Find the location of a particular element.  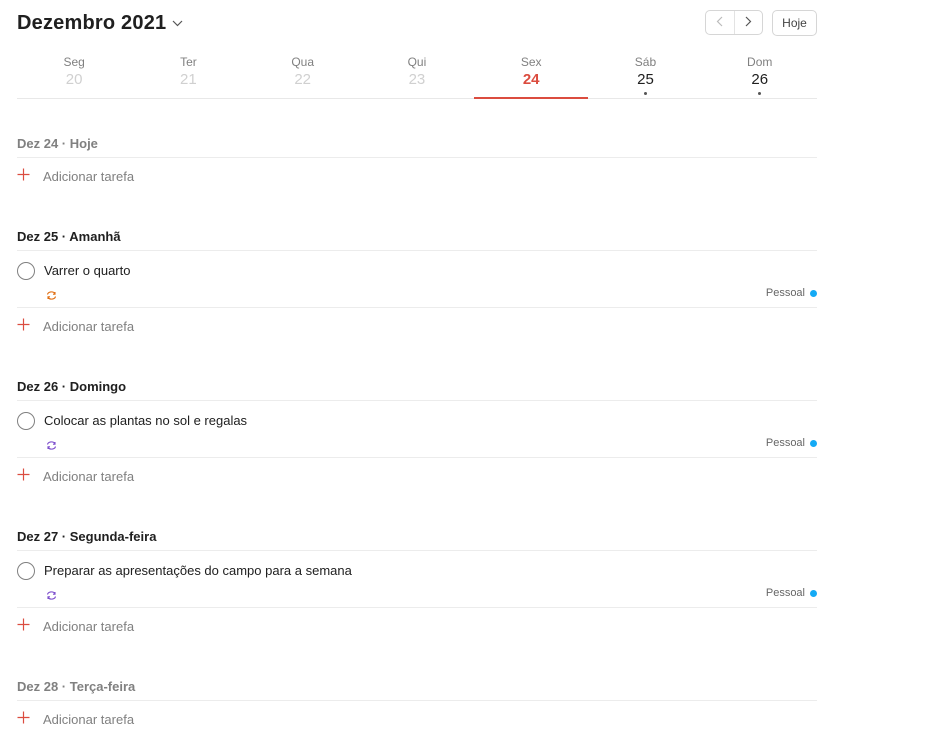

day-number: 24 is located at coordinates (531, 79).